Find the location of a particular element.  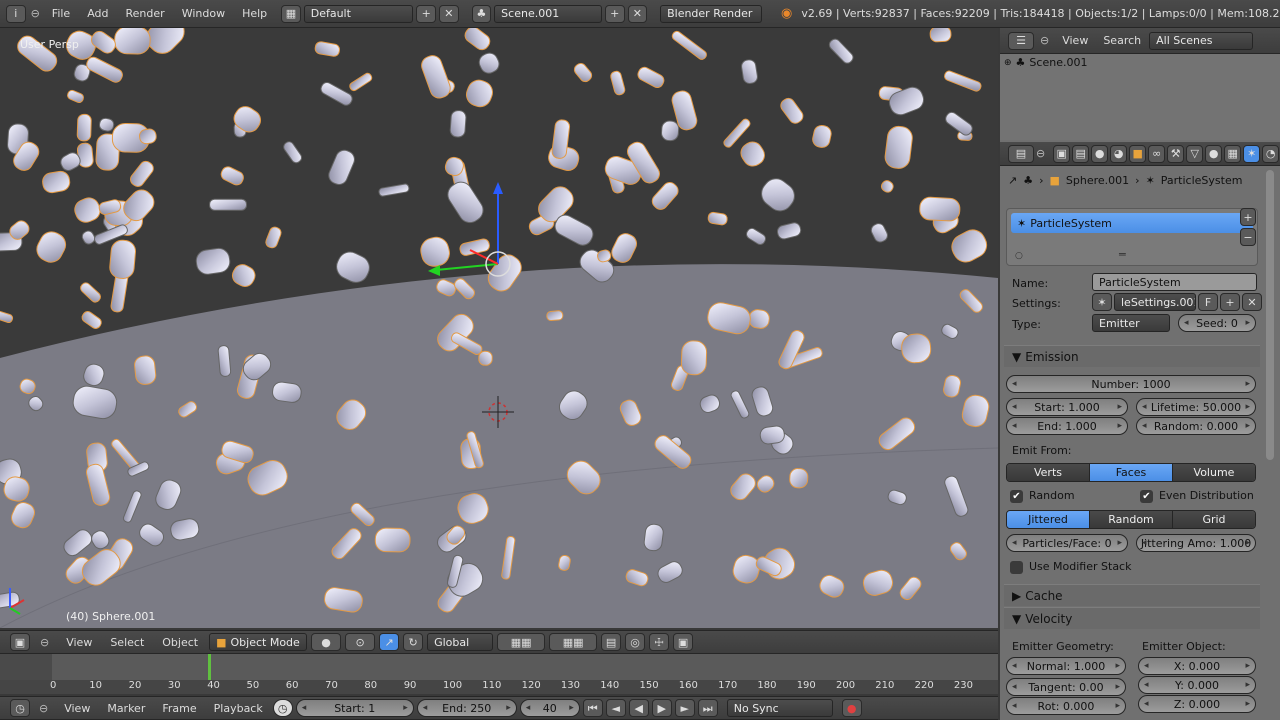

proportional-edit-icon: ◎ is located at coordinates (635, 642).